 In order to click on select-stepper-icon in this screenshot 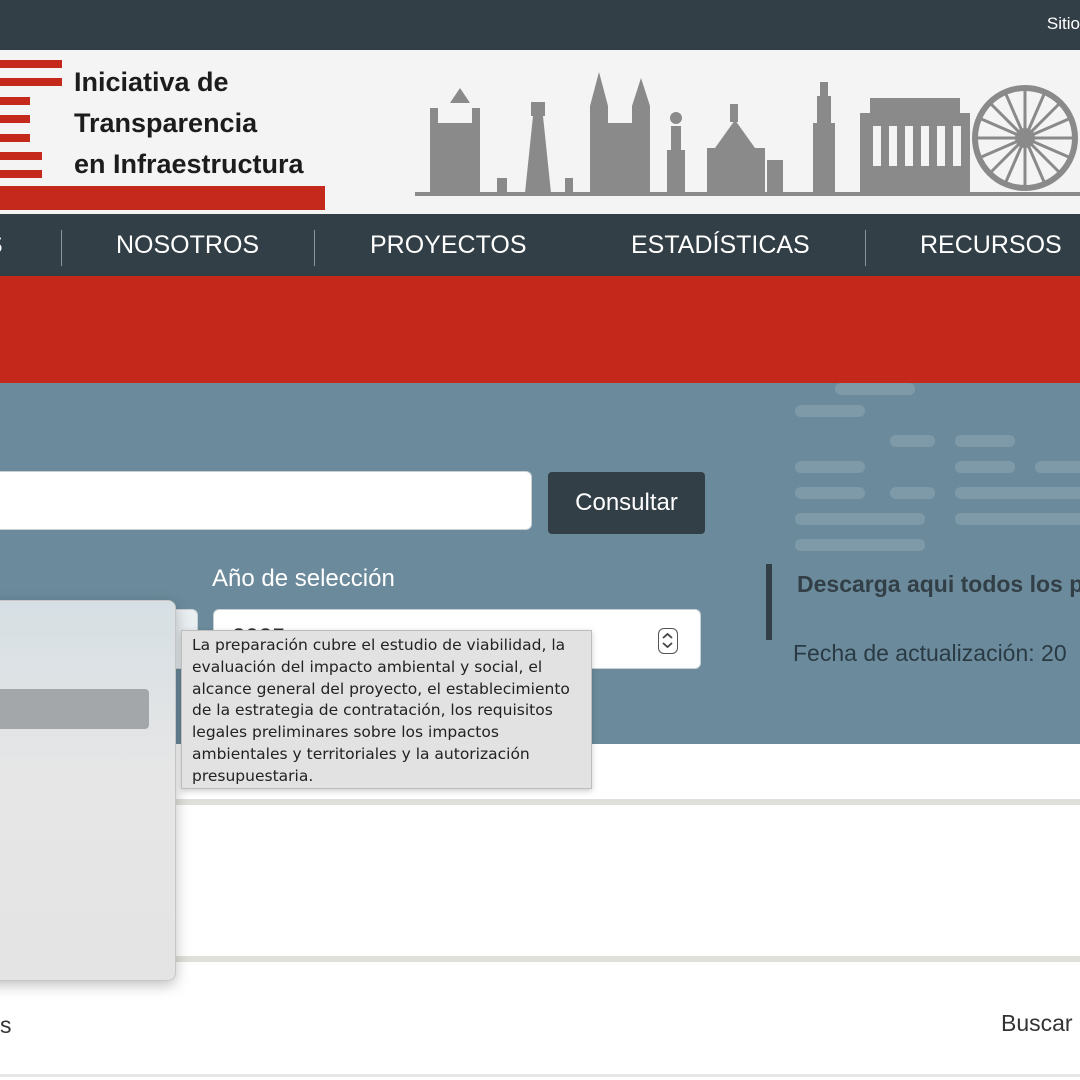, I will do `click(668, 641)`.